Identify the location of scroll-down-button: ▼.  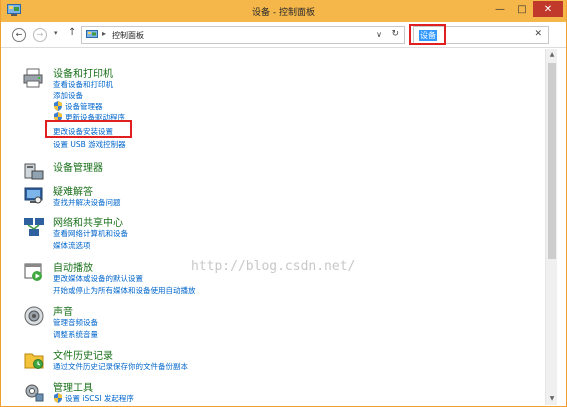
(552, 399).